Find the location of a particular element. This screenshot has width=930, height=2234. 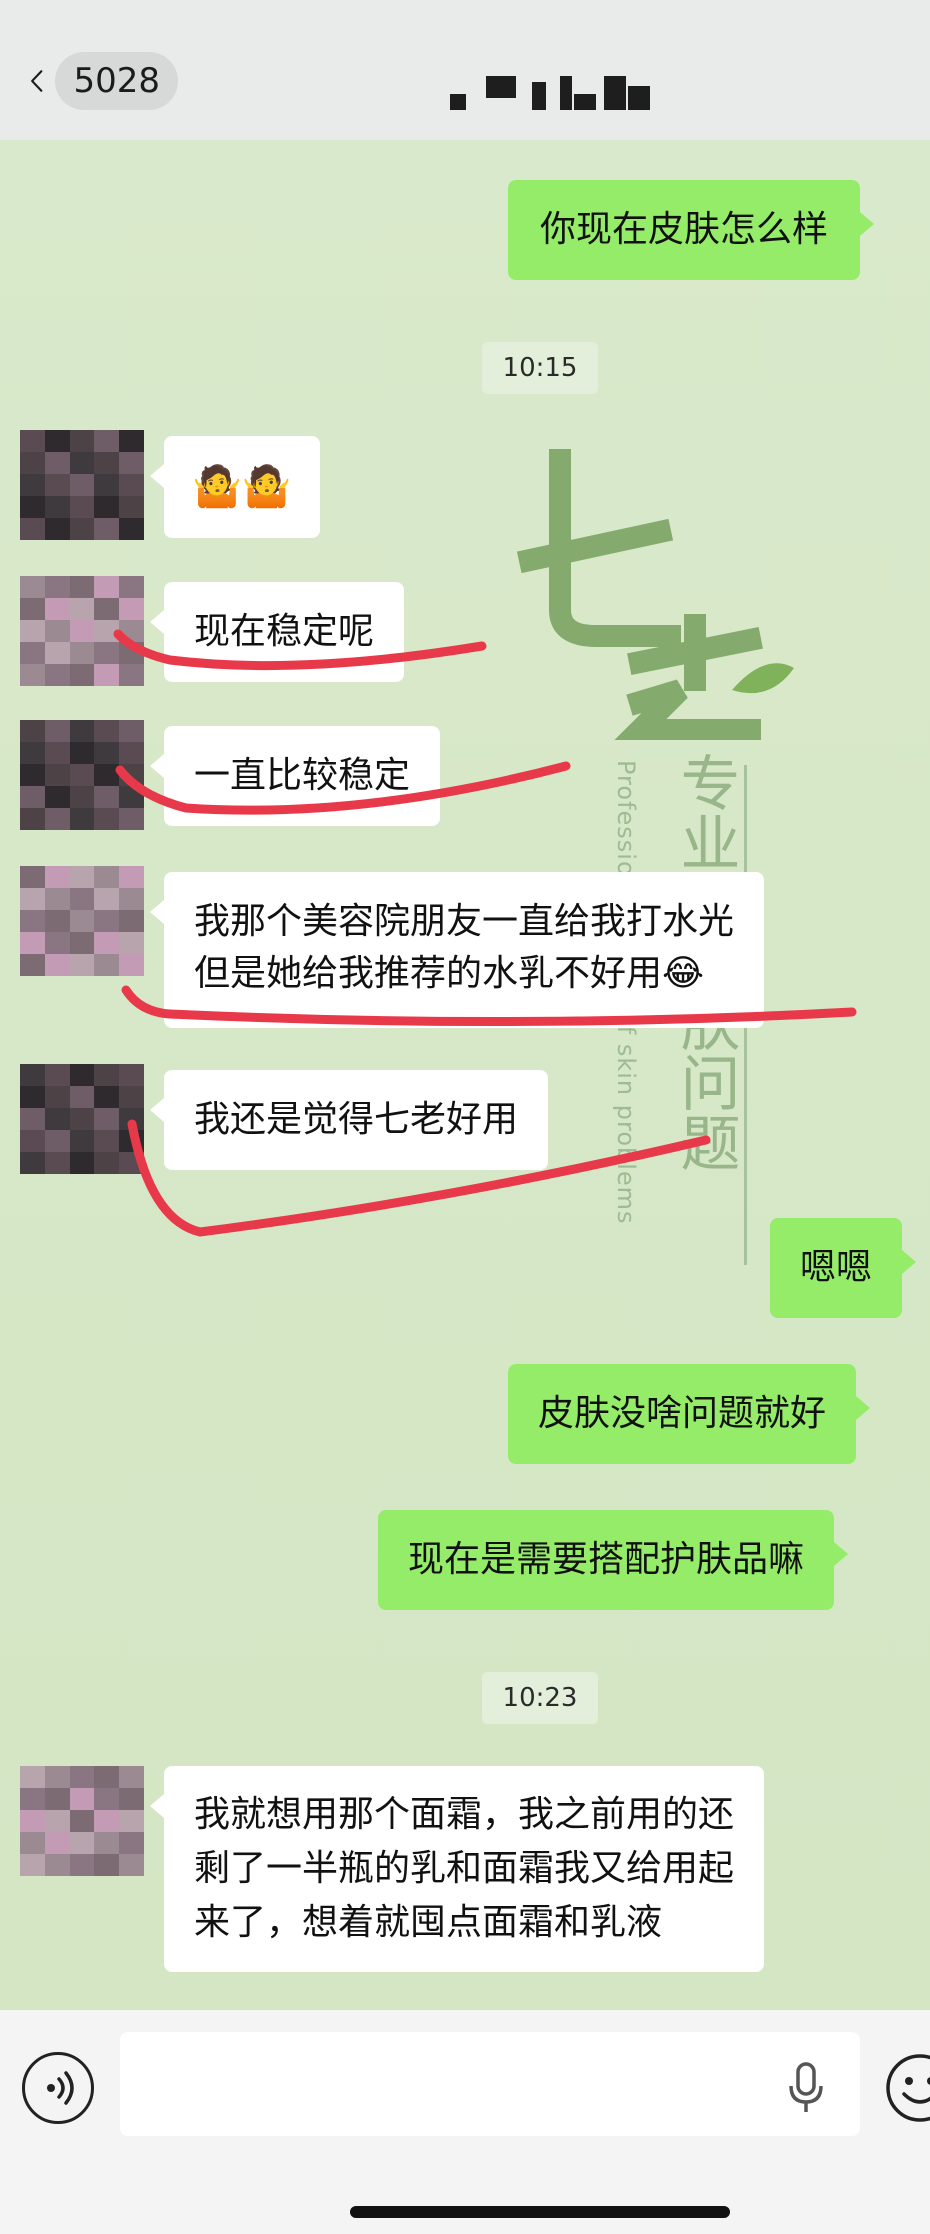

voice-icon is located at coordinates (60, 2088).